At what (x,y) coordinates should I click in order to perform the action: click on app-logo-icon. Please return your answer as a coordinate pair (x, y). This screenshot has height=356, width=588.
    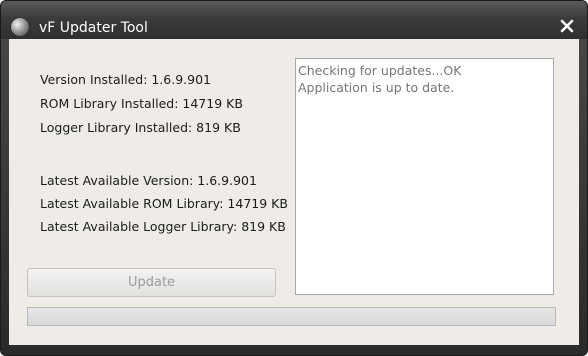
    Looking at the image, I should click on (20, 27).